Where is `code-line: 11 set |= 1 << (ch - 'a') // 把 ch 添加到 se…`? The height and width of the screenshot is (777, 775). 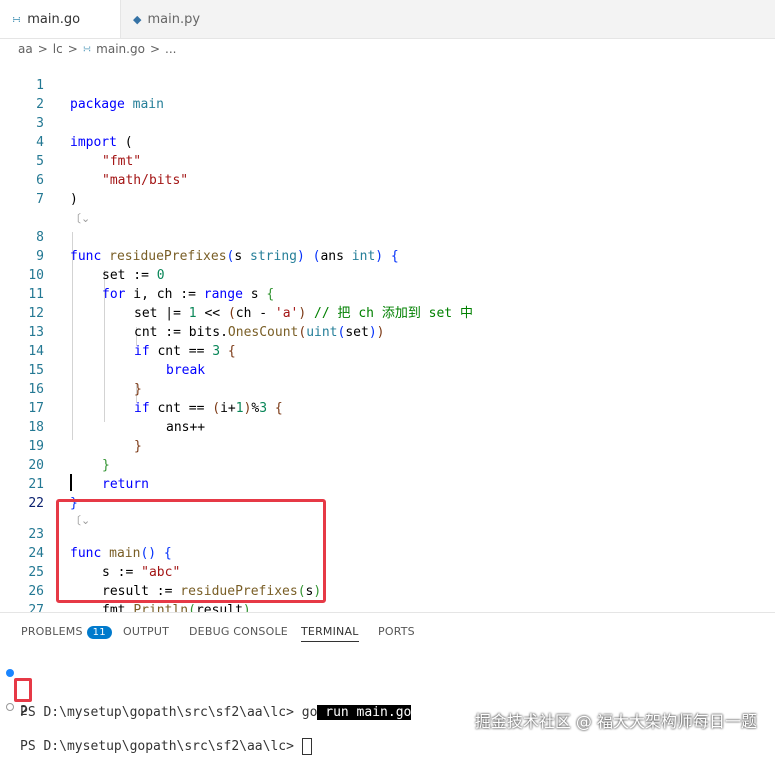
code-line: 11 set |= 1 << (ch - 'a') // 把 ch 添加到 se… is located at coordinates (387, 293).